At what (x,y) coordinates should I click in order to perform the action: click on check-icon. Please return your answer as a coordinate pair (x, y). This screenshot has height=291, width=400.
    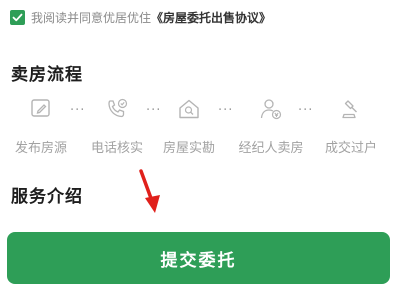
    Looking at the image, I should click on (17, 17).